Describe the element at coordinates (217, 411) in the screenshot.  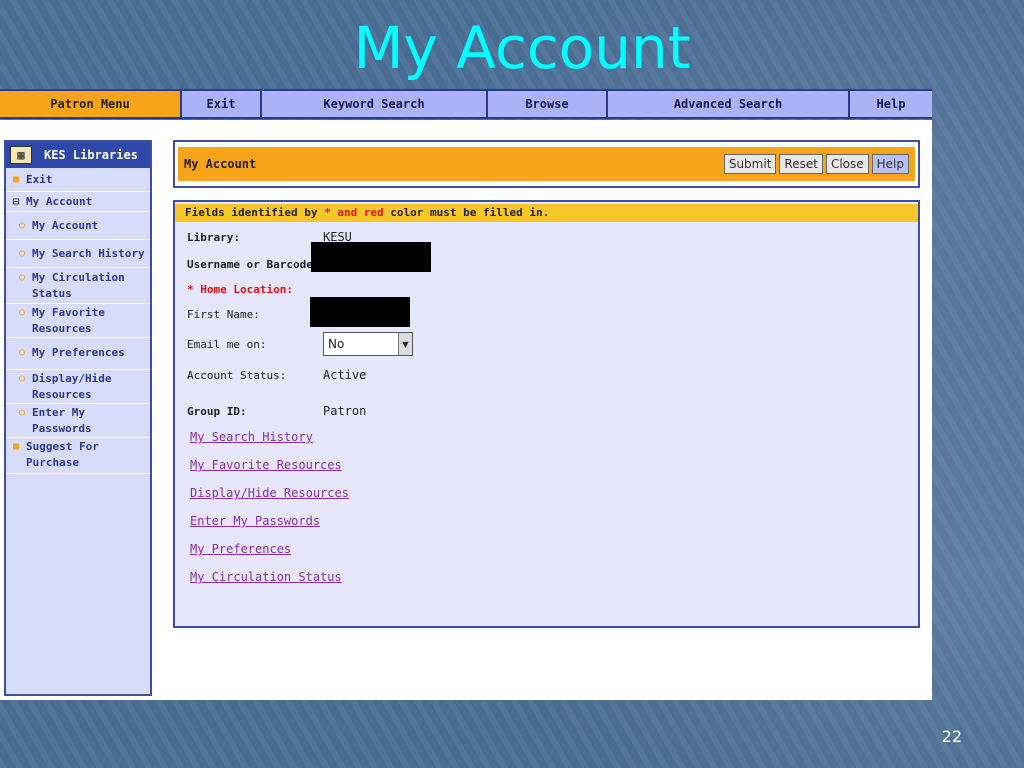
I see `group-id-label: Group ID:` at that location.